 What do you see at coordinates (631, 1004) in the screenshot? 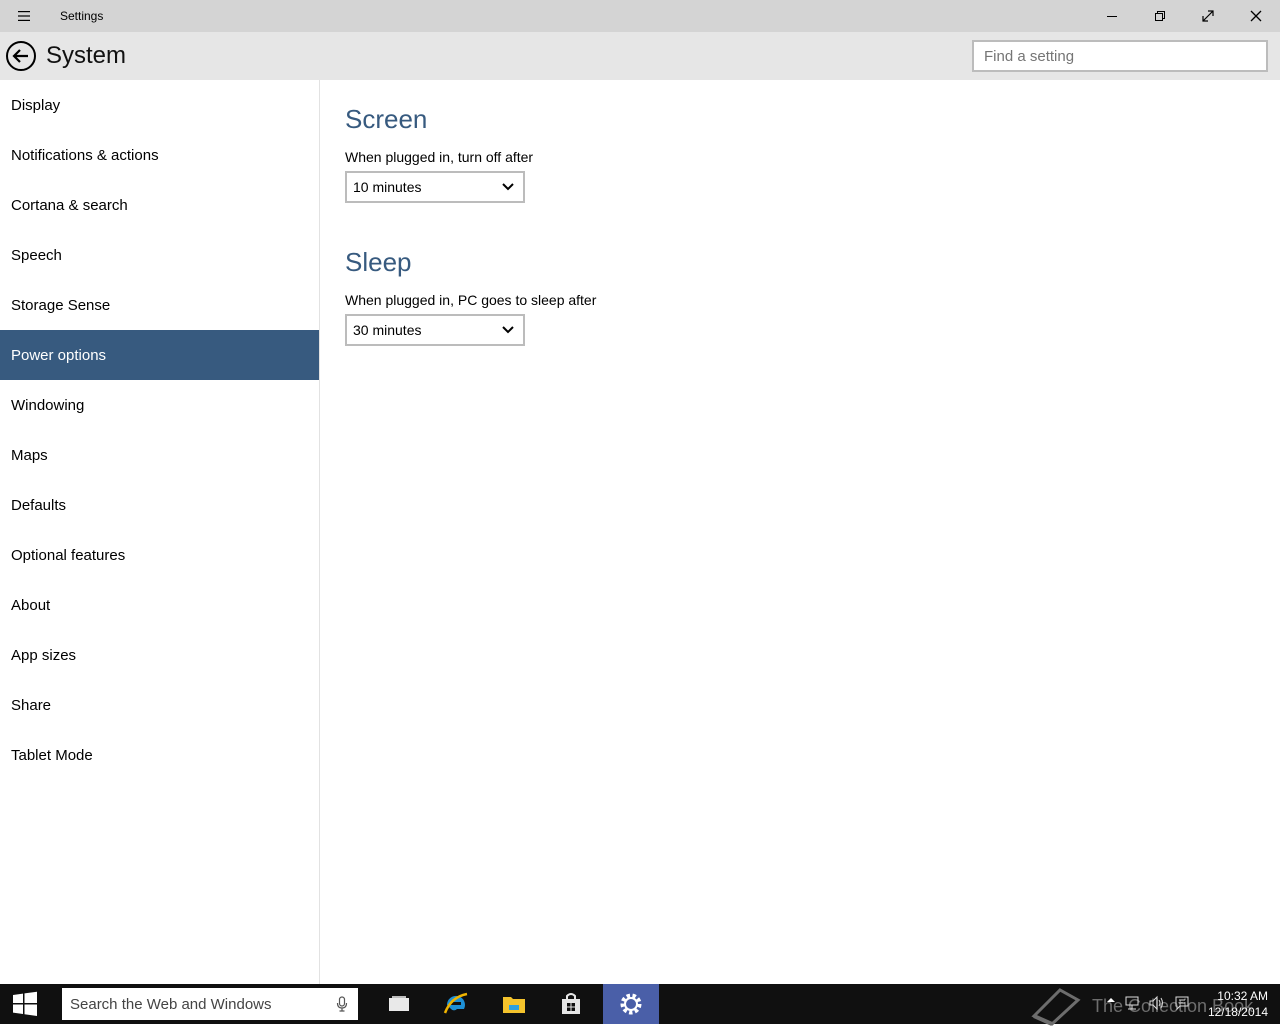
I see `settings-icon` at bounding box center [631, 1004].